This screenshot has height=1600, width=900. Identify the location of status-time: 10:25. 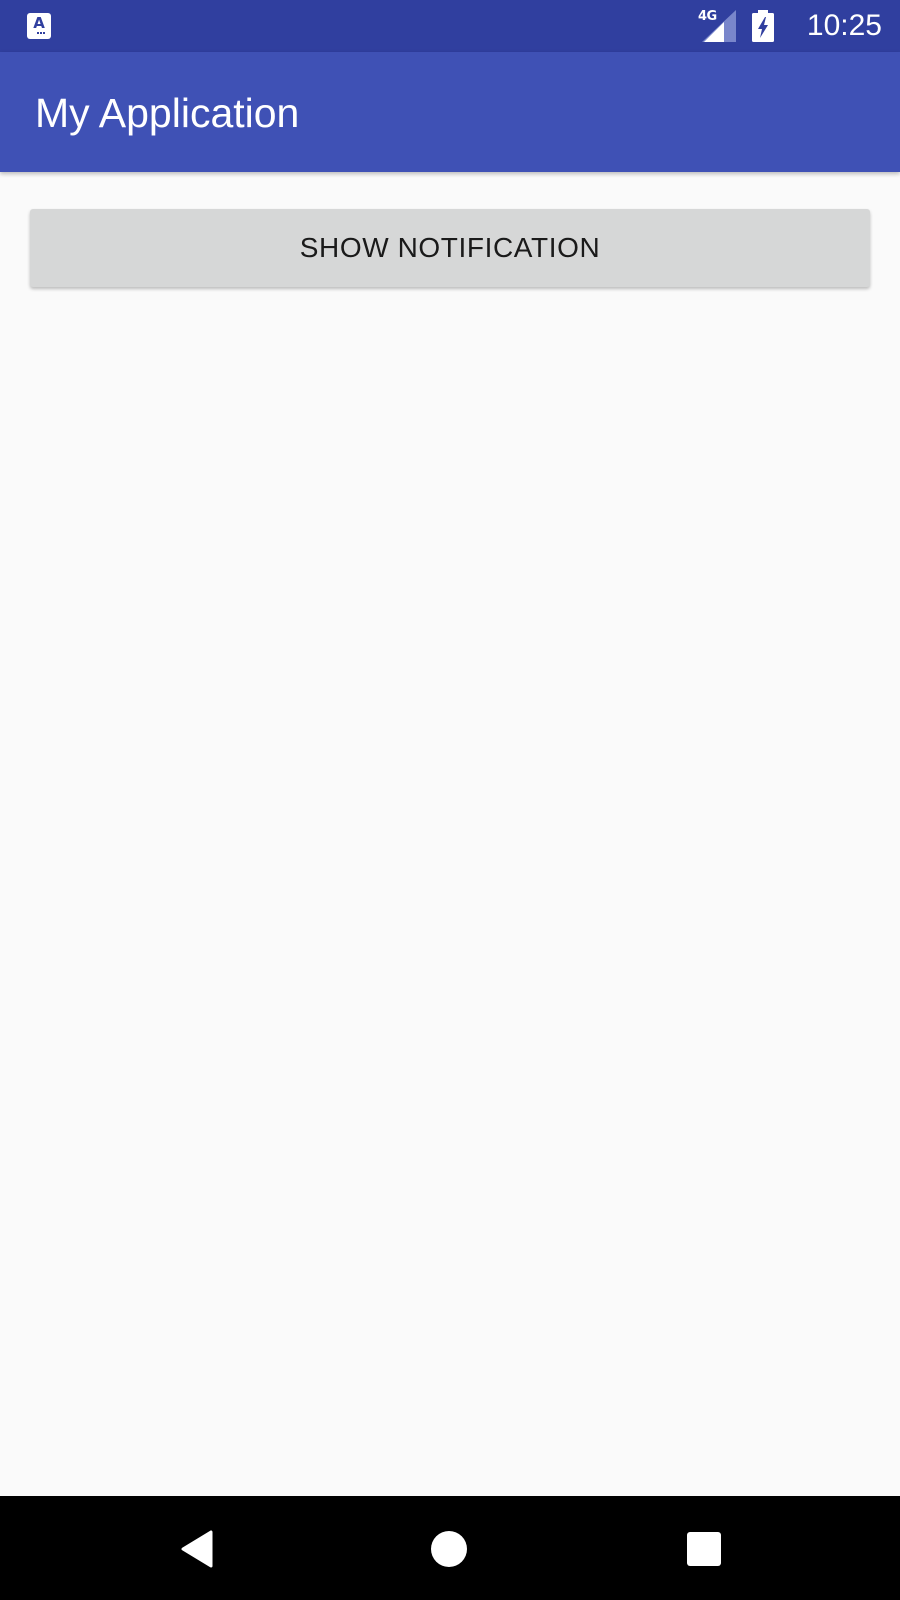
(844, 25).